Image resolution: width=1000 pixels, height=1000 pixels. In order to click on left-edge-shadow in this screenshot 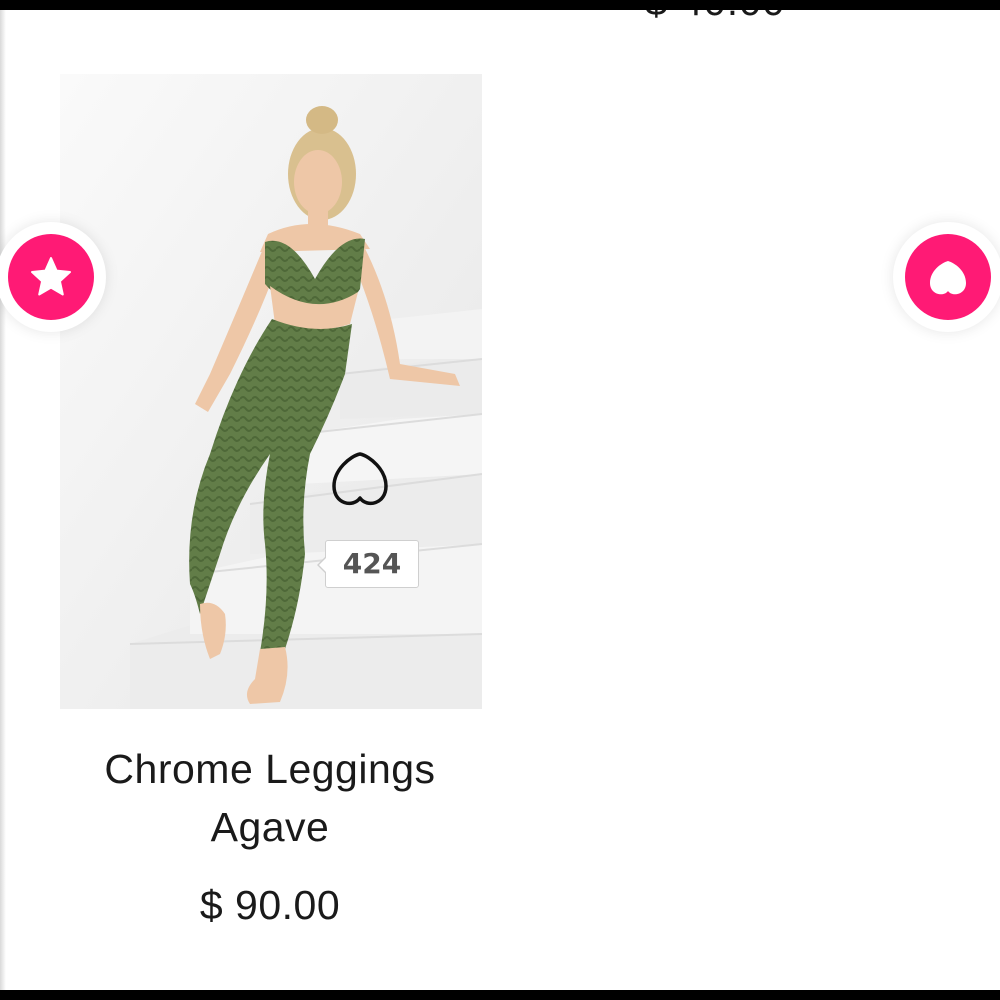, I will do `click(3, 500)`.